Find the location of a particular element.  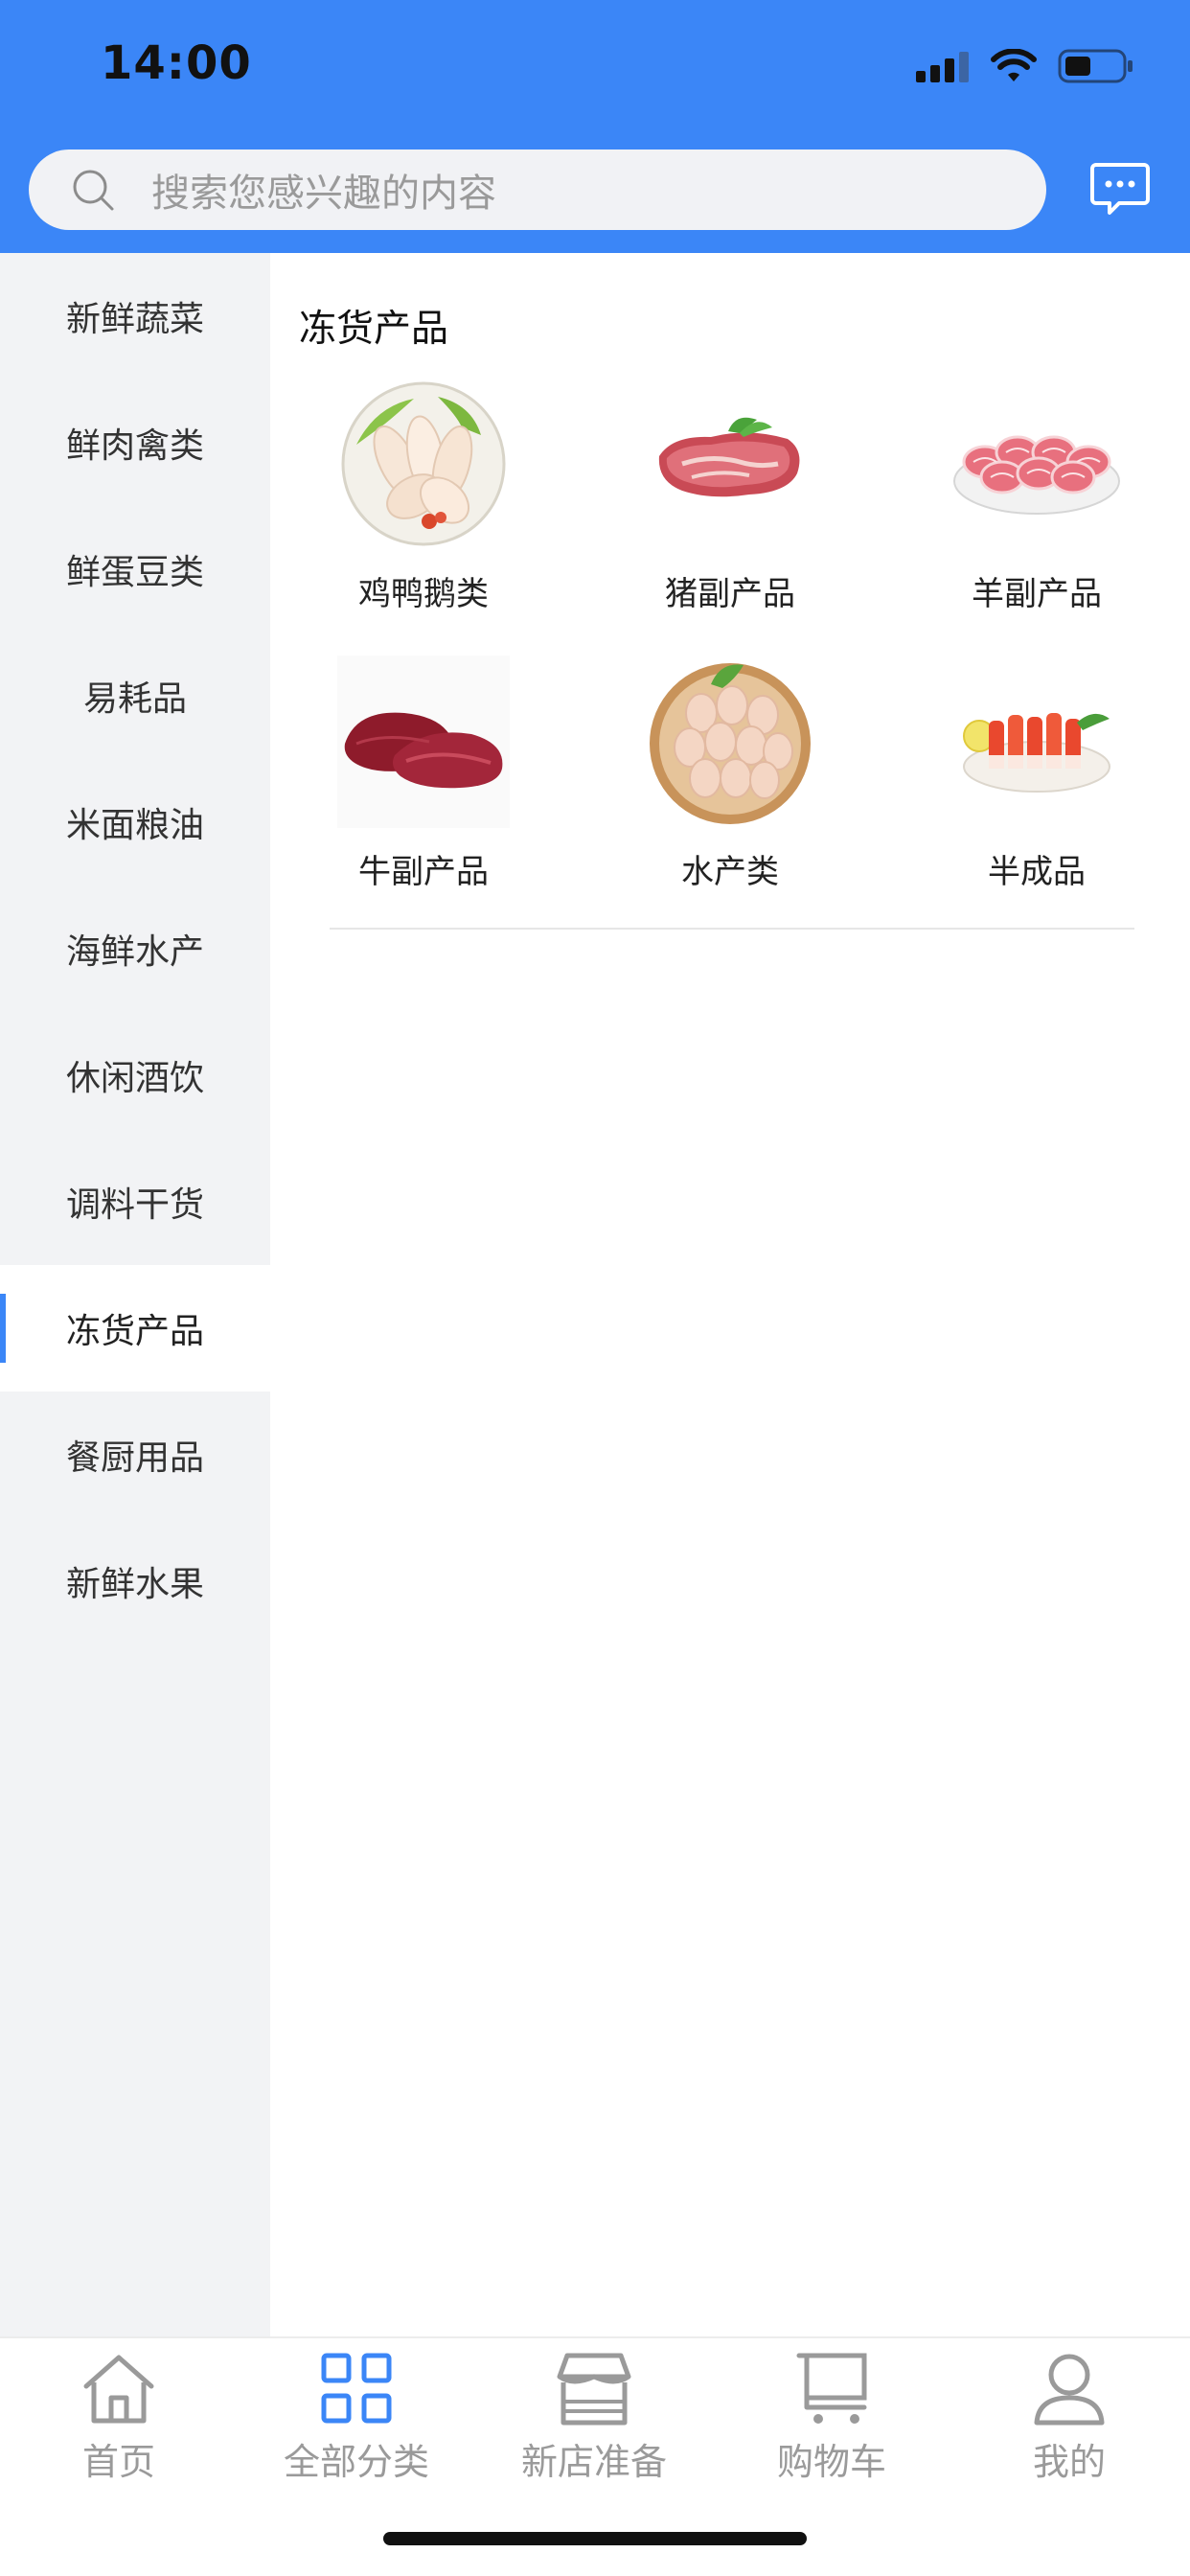

search-icon is located at coordinates (93, 190).